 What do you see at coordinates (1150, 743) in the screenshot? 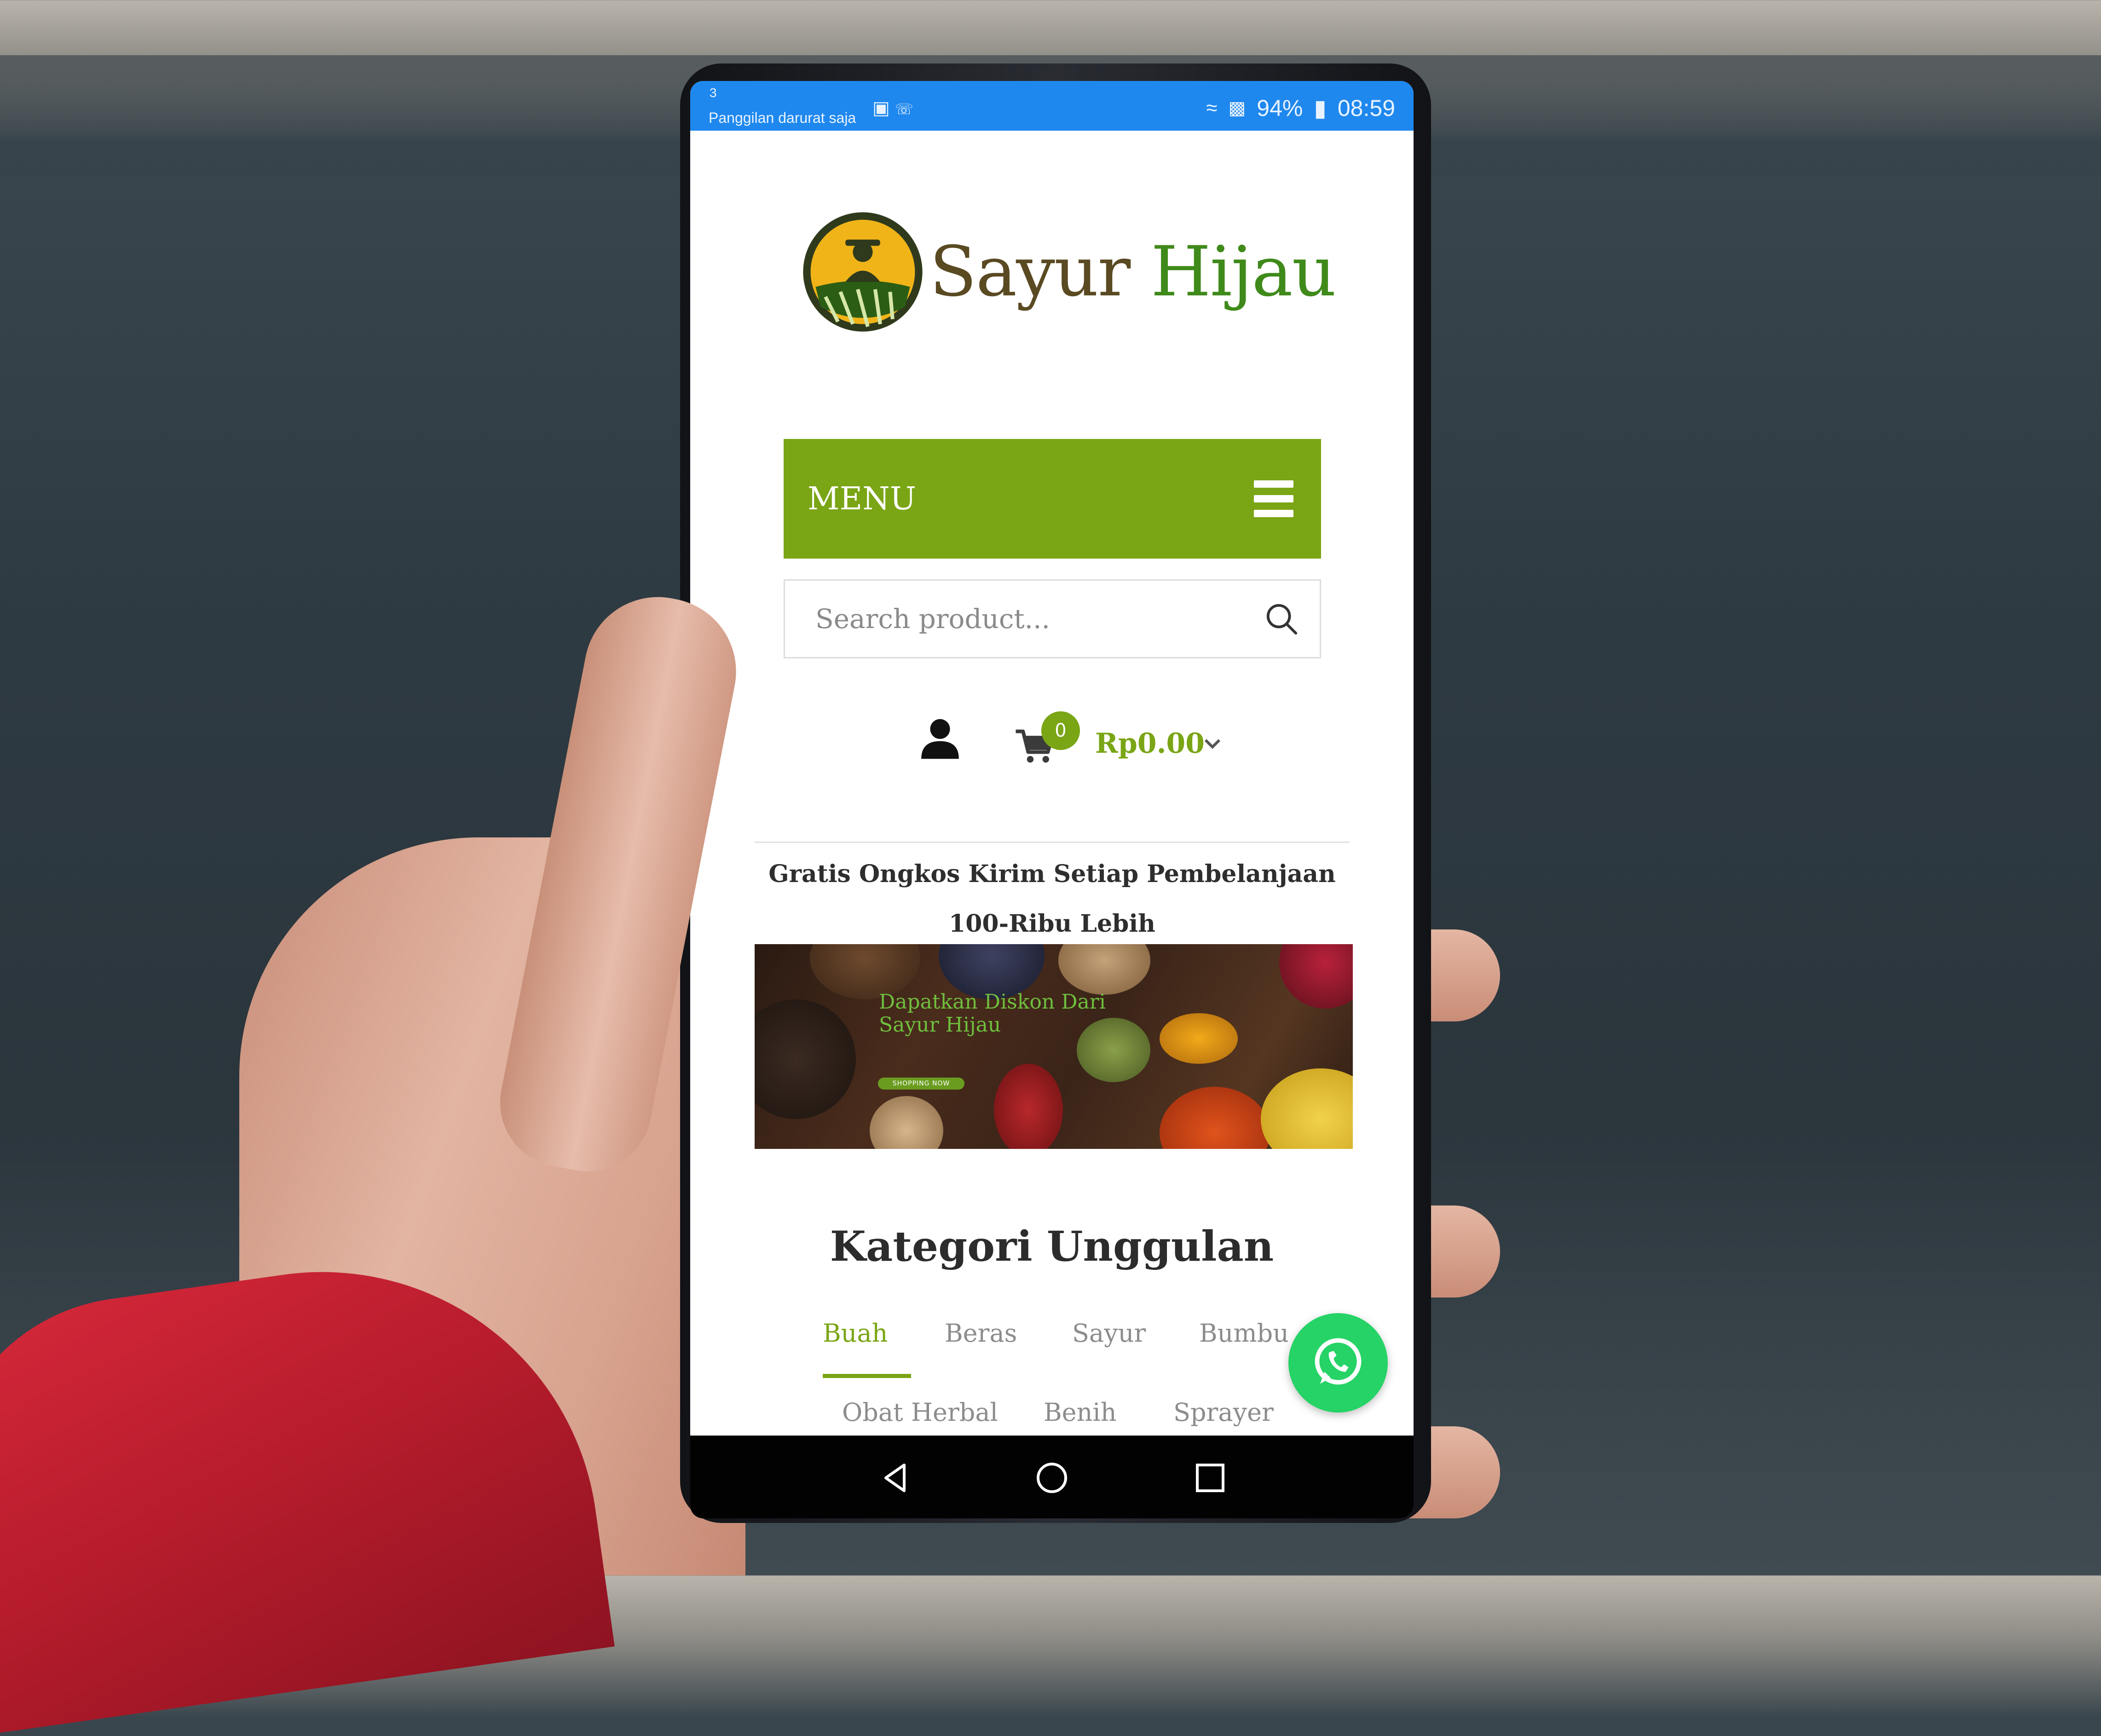
I see `cart-total: Rp0.00` at bounding box center [1150, 743].